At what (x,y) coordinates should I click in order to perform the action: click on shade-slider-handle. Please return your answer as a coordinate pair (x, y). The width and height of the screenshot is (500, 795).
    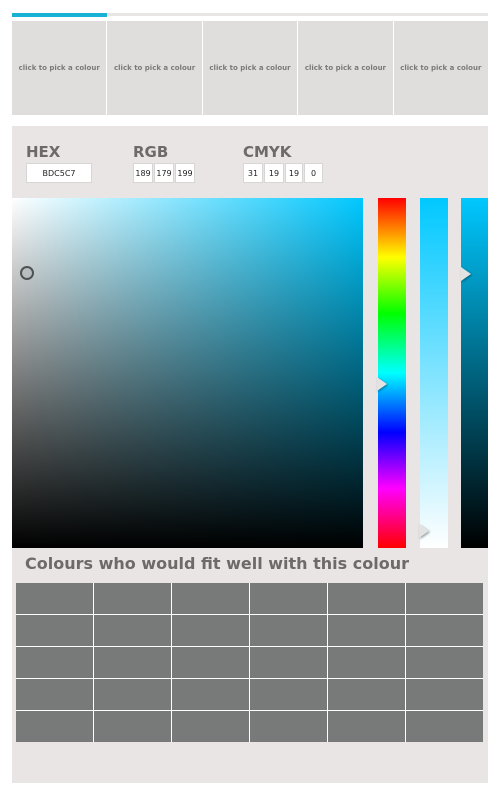
    Looking at the image, I should click on (466, 274).